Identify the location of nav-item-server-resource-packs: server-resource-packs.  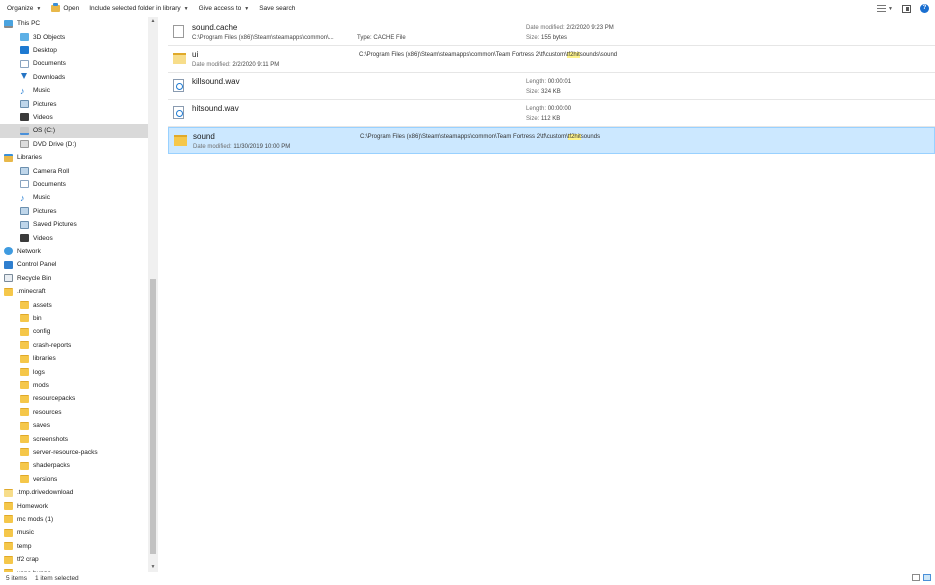
(74, 452).